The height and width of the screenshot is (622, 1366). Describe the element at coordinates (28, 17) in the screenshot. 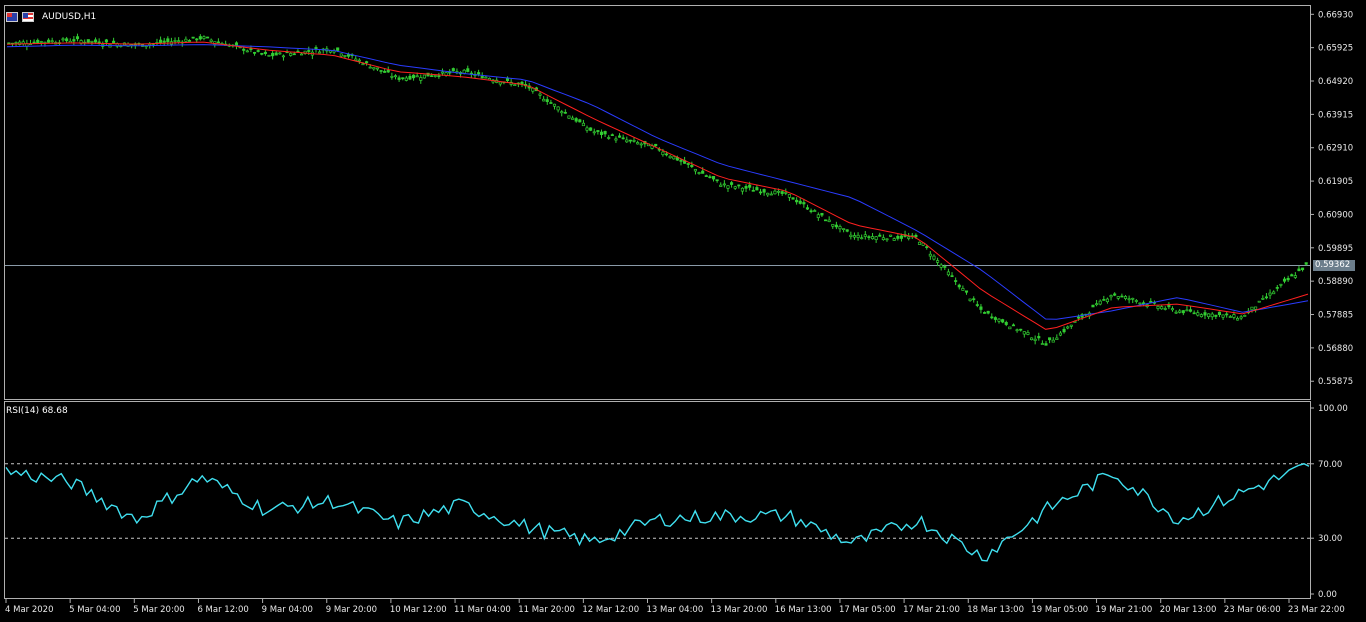

I see `us-flag-icon` at that location.